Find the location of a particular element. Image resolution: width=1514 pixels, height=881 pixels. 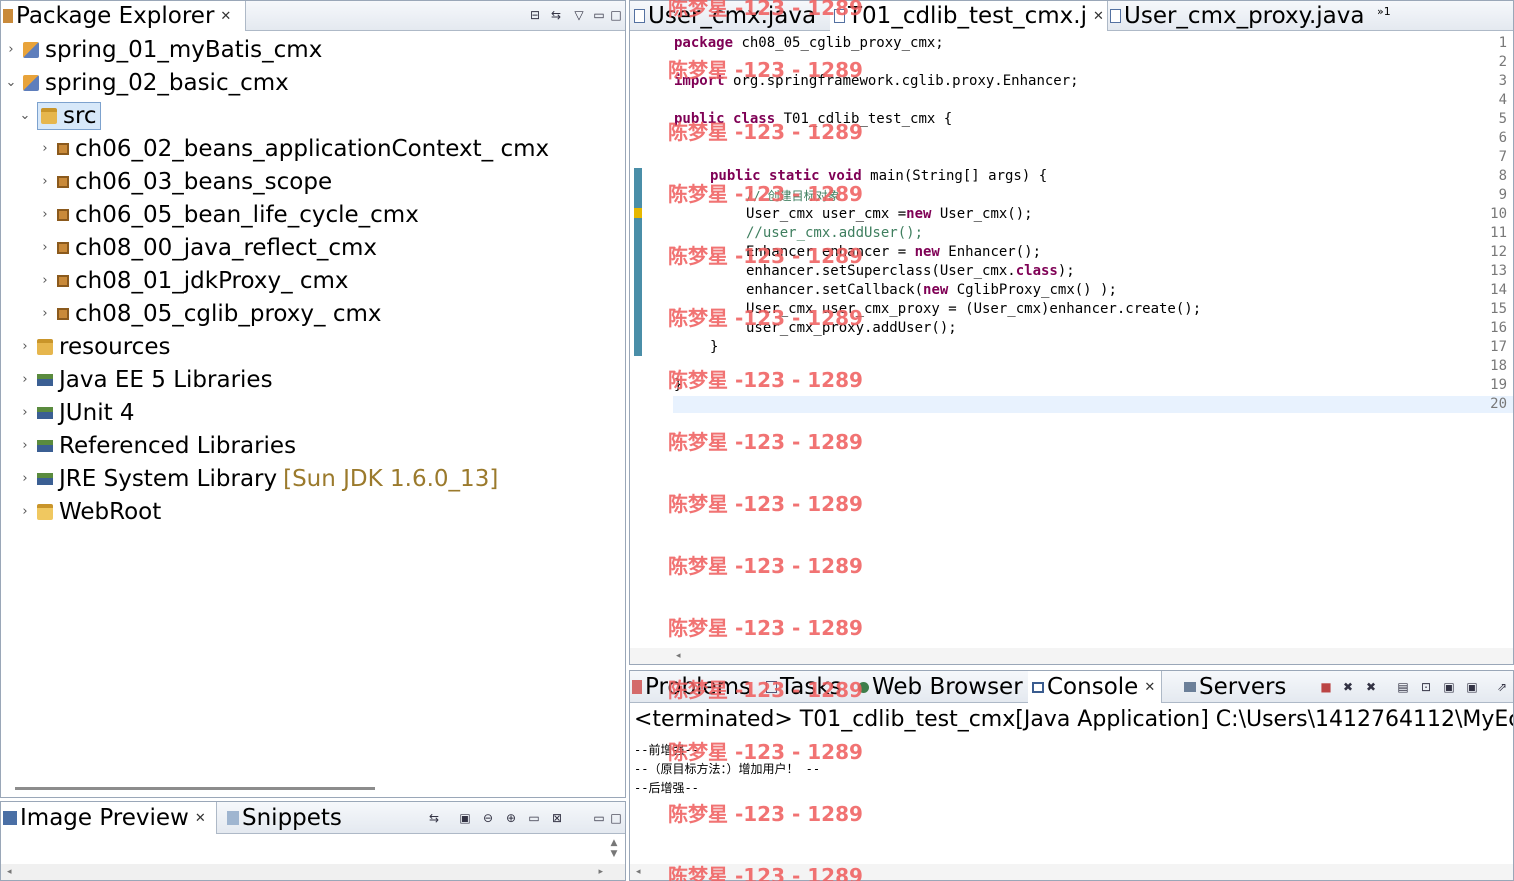

tree-item-referenced-libraries: › Referenced Libraries is located at coordinates (156, 445).